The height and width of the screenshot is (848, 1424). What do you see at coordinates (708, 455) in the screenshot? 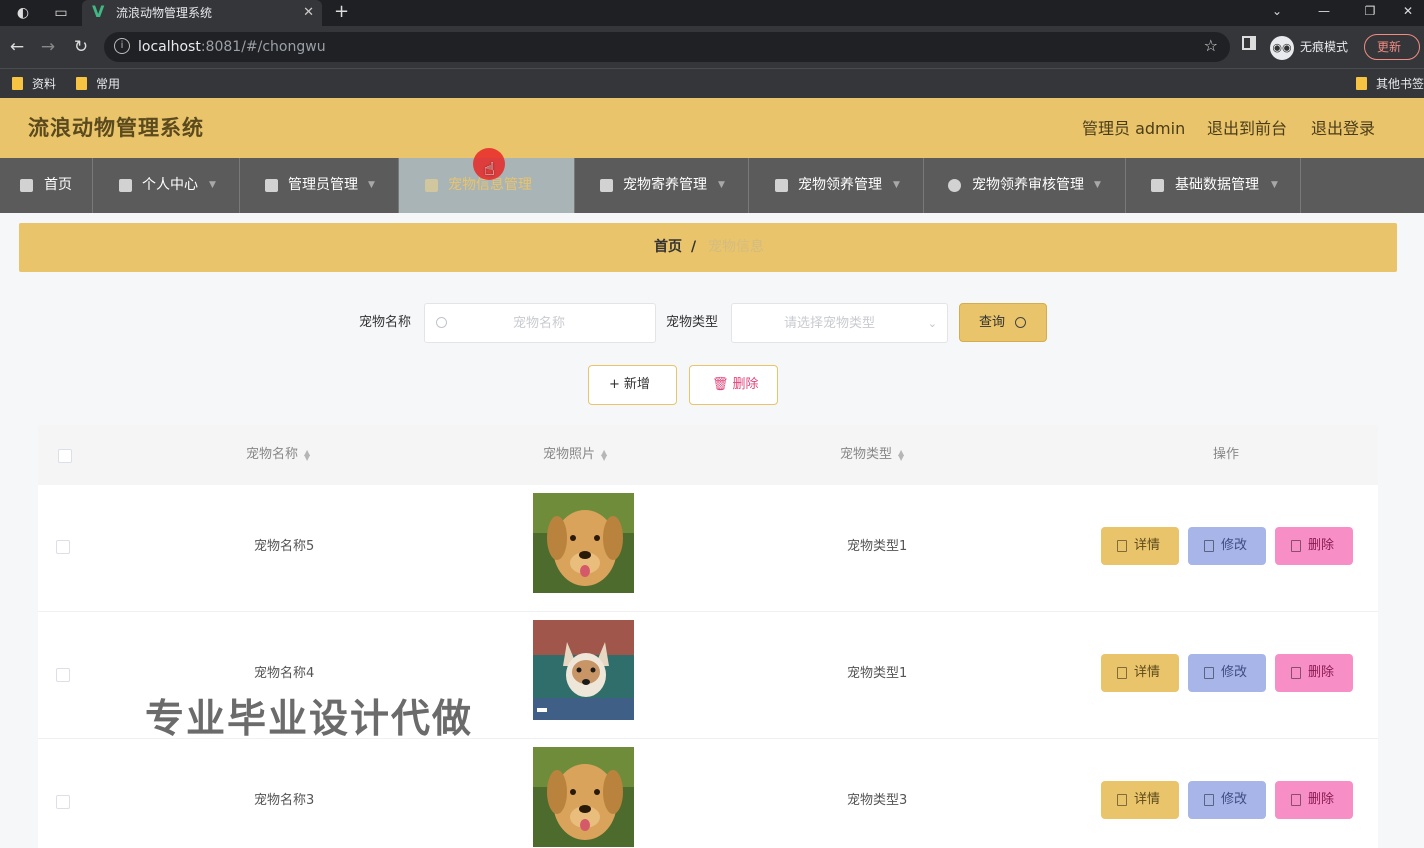
I see `table-header: 宠物名称 ▲ ▼ 宠物照片 ▲ ▼ 宠物类型 ▲ ▼ 操作` at bounding box center [708, 455].